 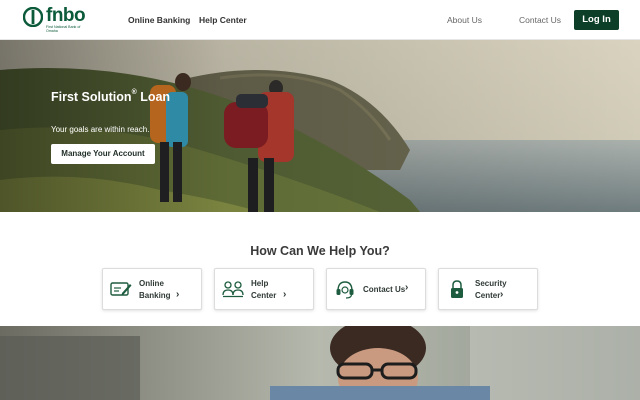 What do you see at coordinates (33, 17) in the screenshot?
I see `fnbo-logo-mark-icon` at bounding box center [33, 17].